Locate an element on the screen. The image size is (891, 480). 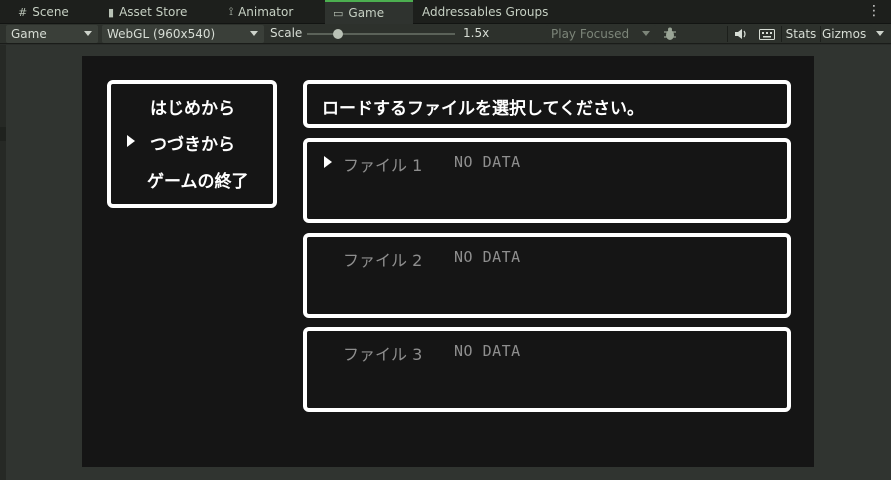
speaker-icon is located at coordinates (741, 34).